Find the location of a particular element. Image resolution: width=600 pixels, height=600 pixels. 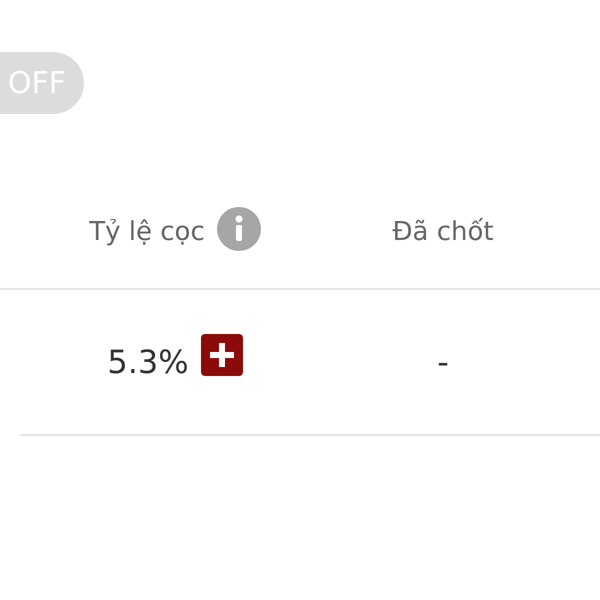

expand-icon is located at coordinates (221, 355).